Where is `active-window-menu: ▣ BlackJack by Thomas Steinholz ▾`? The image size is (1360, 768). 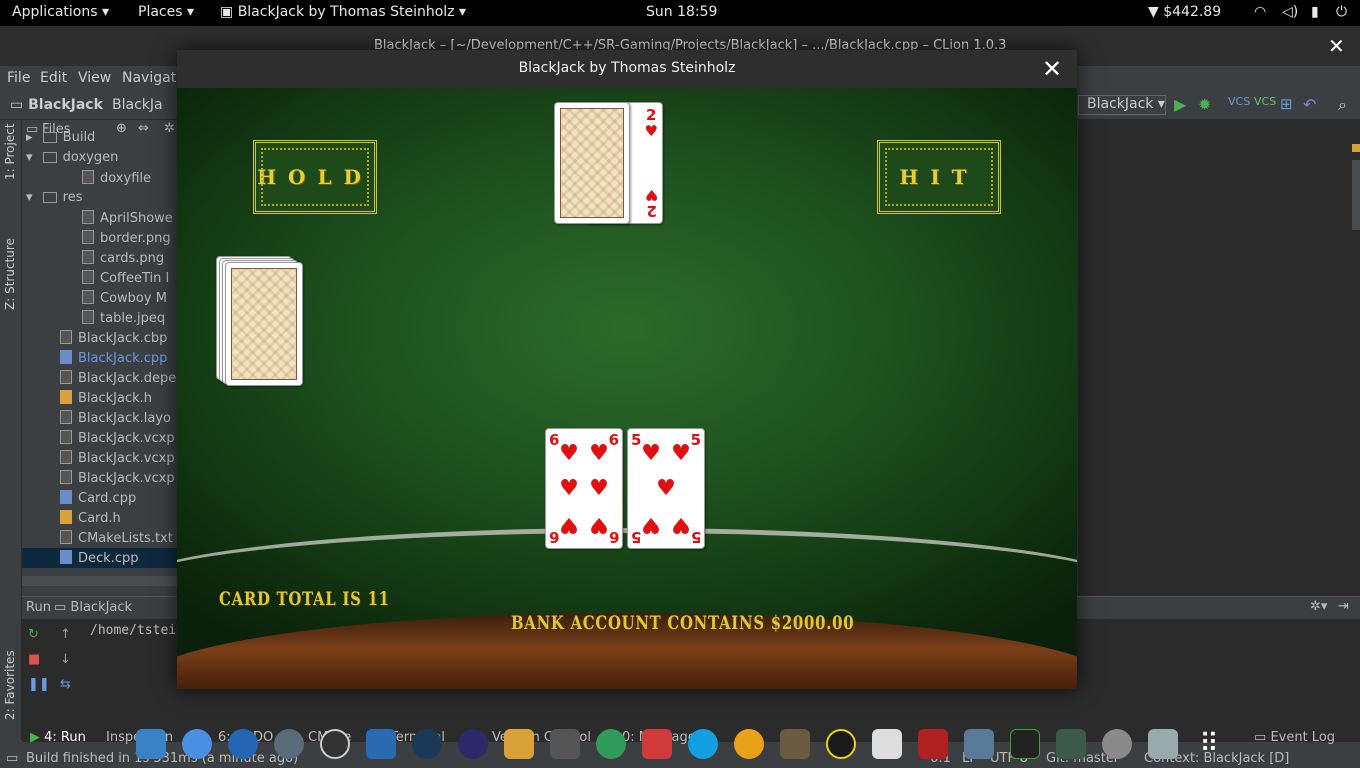
active-window-menu: ▣ BlackJack by Thomas Steinholz ▾ is located at coordinates (343, 12).